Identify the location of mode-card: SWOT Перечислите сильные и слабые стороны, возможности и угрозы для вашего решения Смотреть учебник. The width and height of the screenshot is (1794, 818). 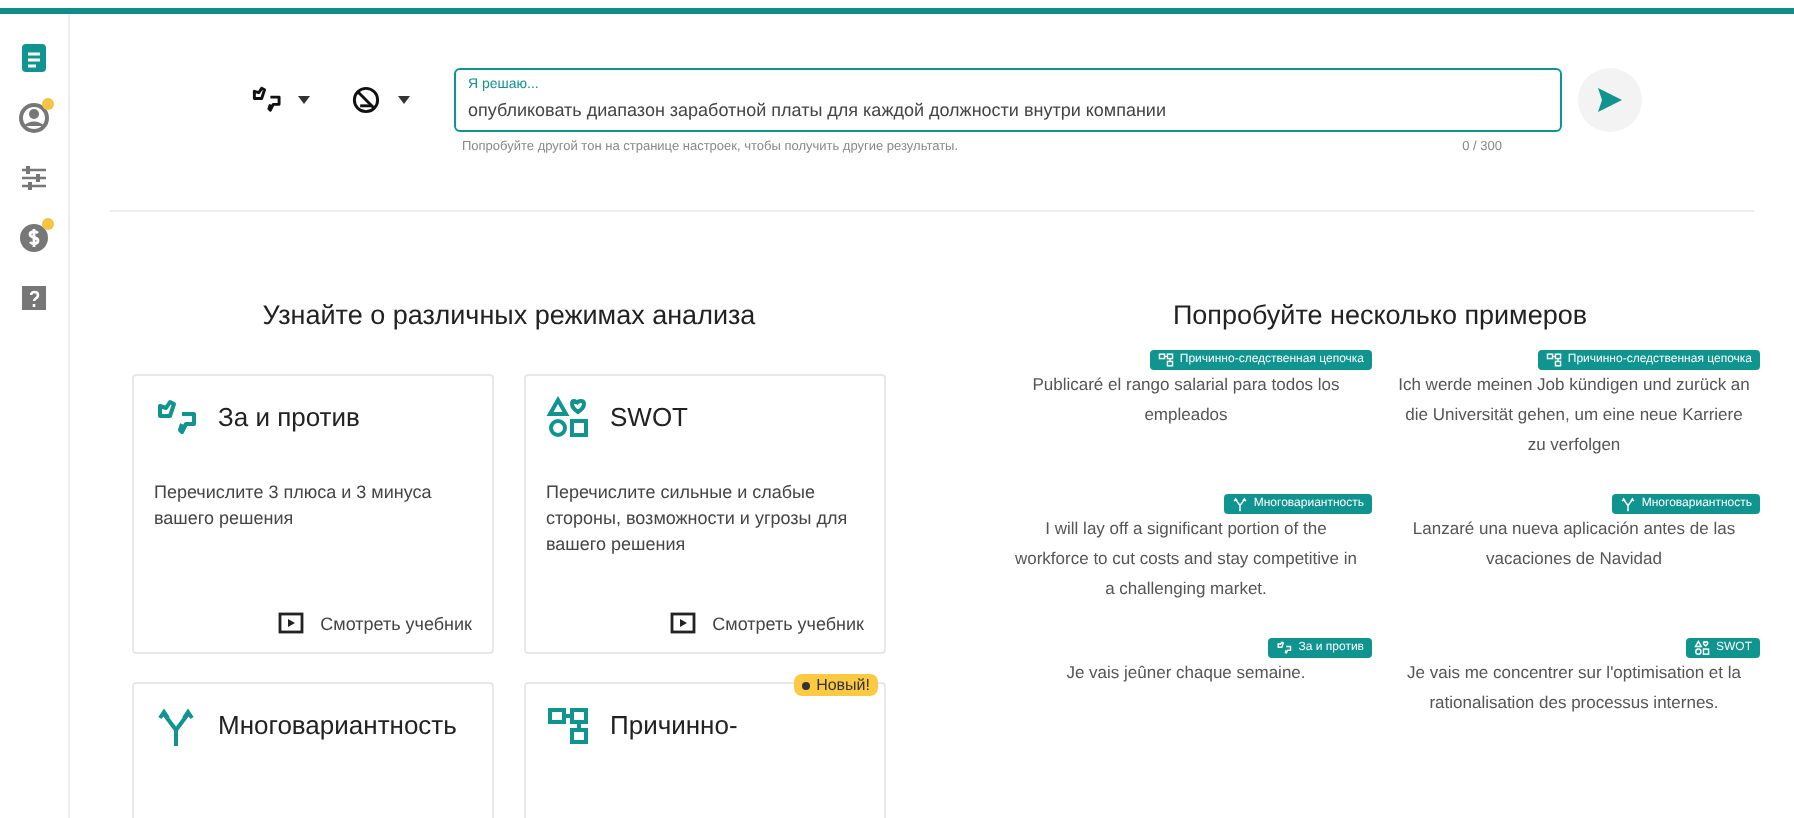
(705, 514).